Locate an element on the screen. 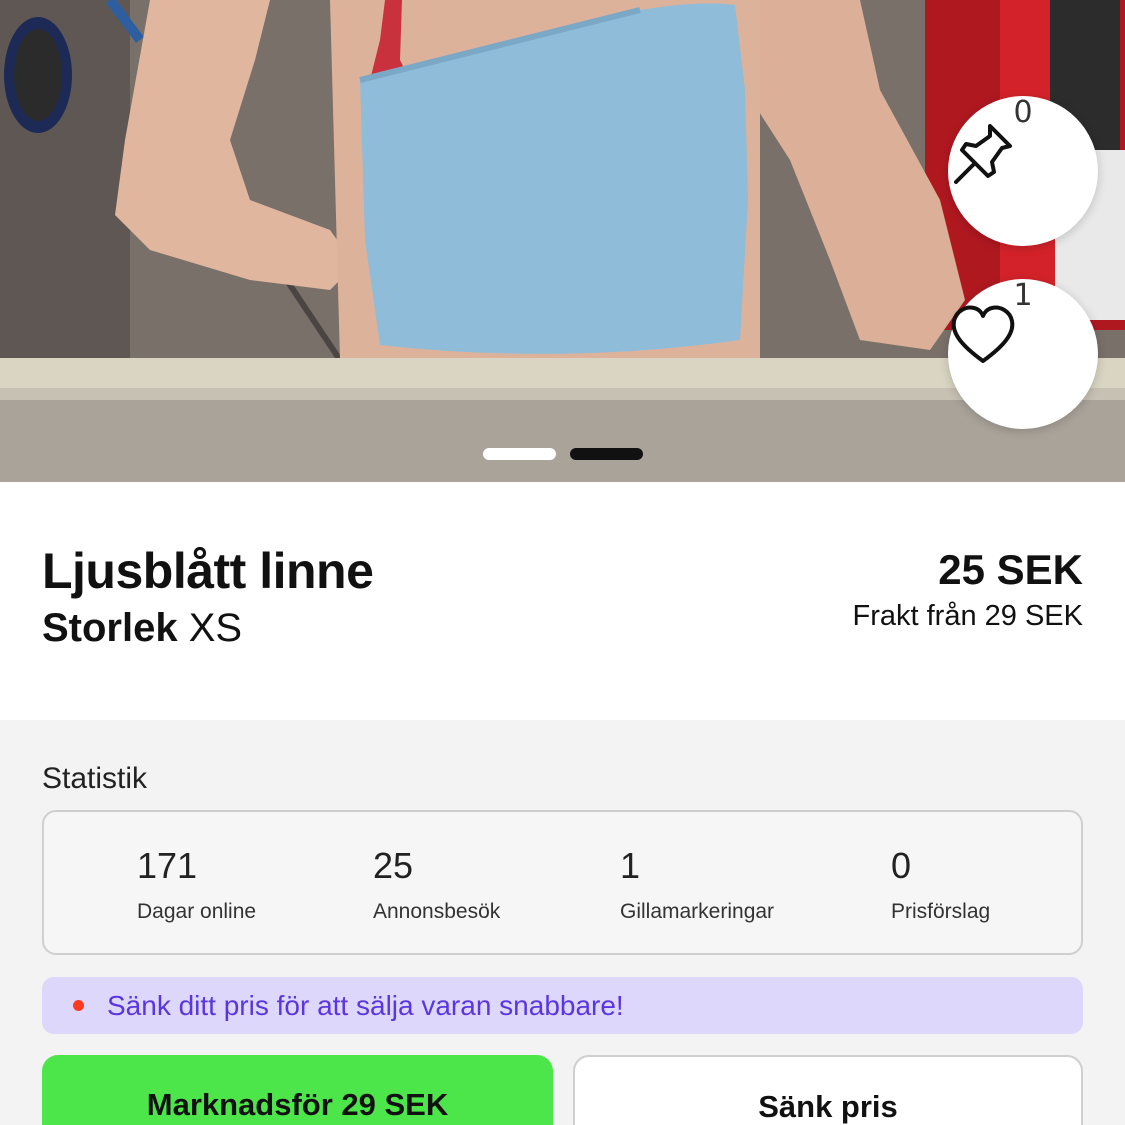 The height and width of the screenshot is (1125, 1125). lower-price-button: Sänk pris is located at coordinates (828, 1090).